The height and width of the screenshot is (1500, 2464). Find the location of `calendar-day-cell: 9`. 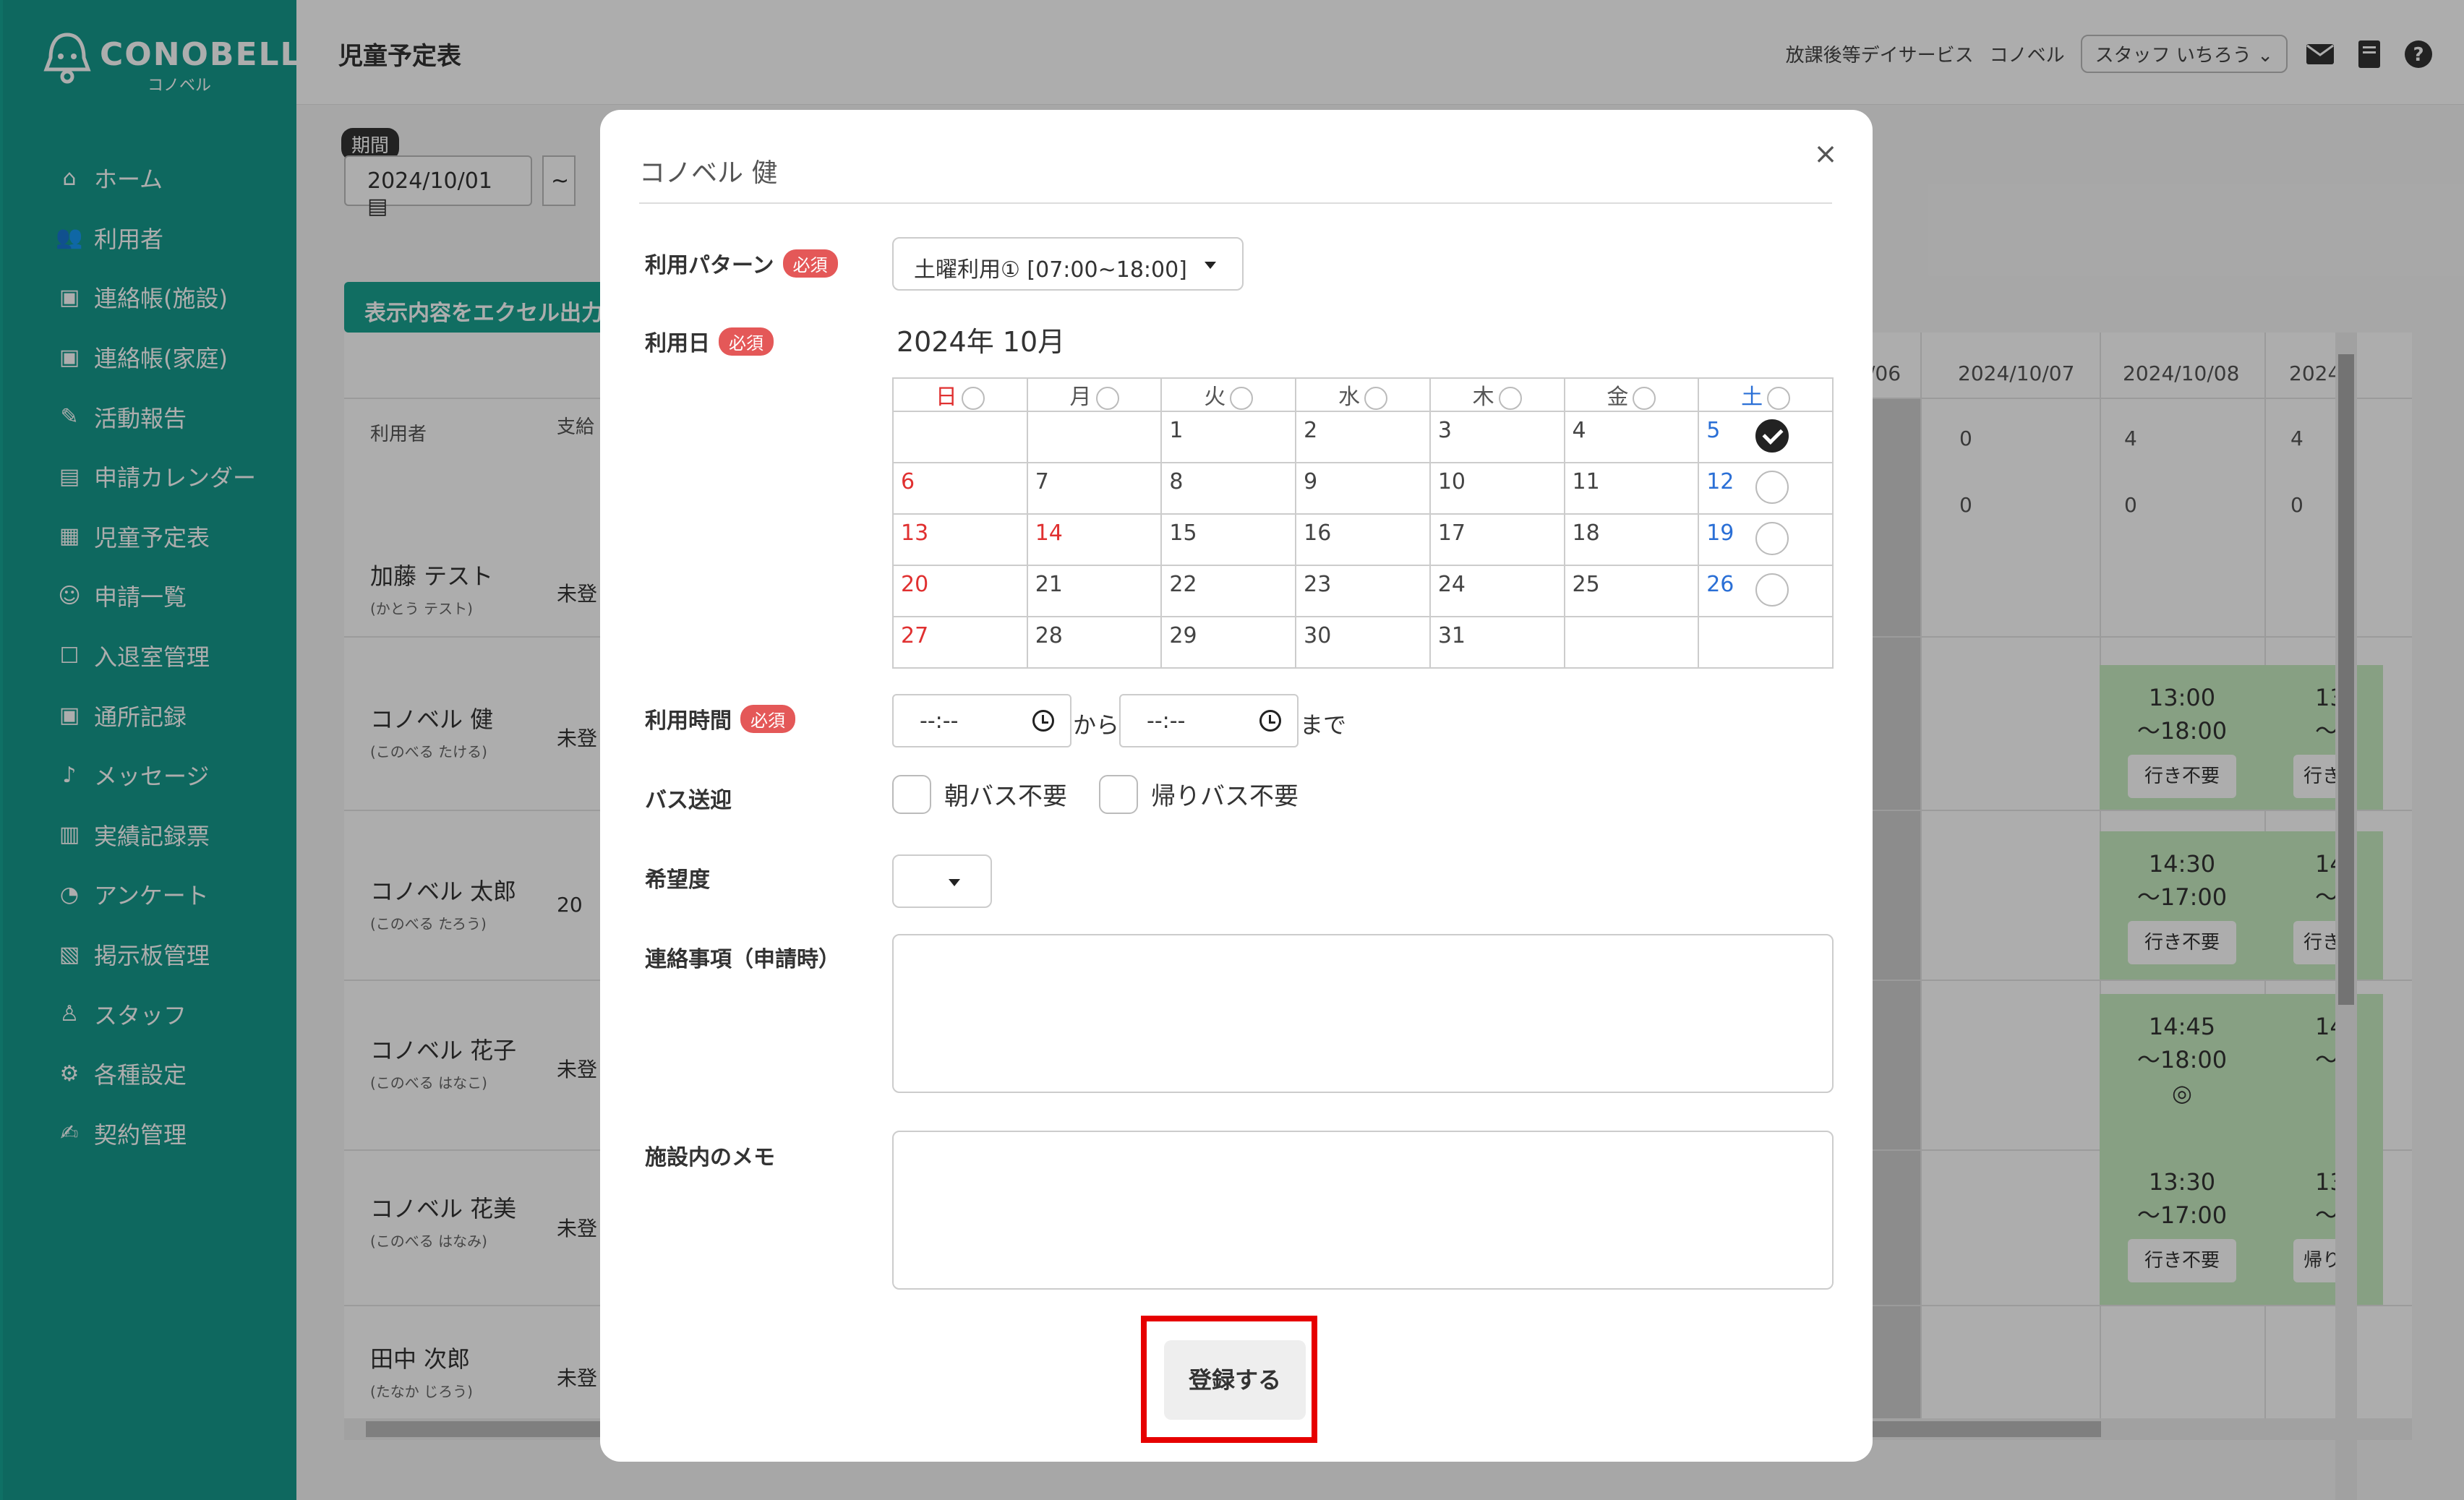

calendar-day-cell: 9 is located at coordinates (1363, 488).